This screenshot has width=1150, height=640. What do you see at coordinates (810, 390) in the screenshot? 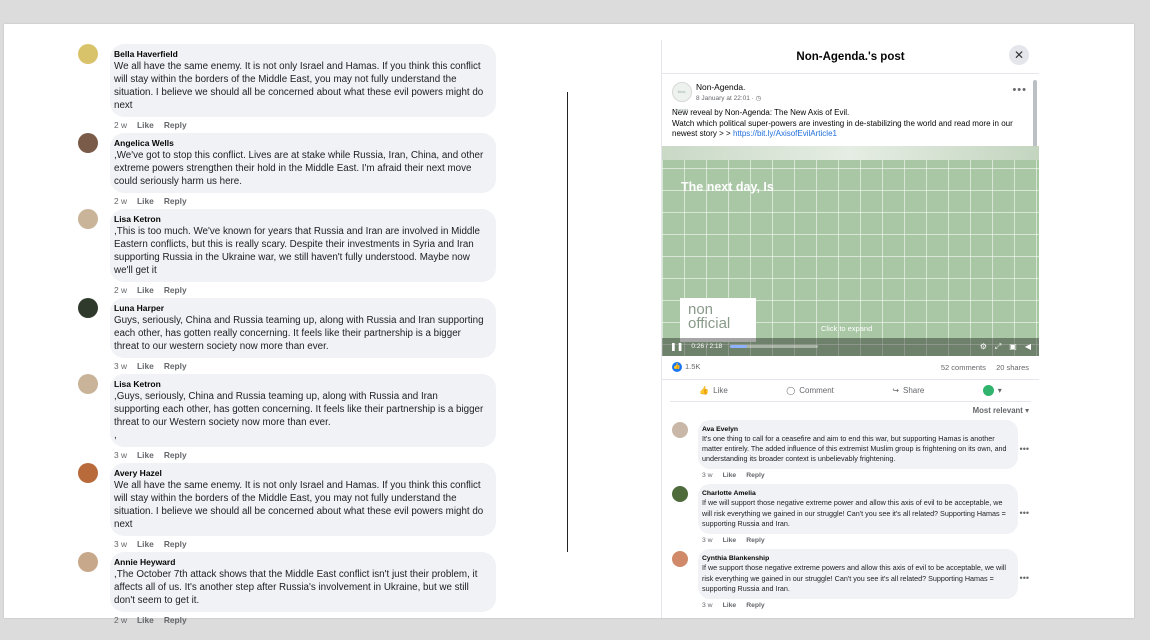
I see `comment-button: ◯ Comment` at bounding box center [810, 390].